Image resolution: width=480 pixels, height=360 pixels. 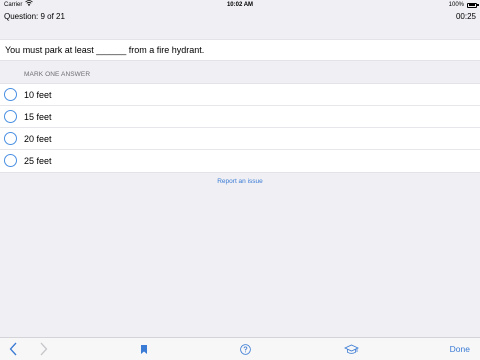 I want to click on battery-icon, so click(x=472, y=5).